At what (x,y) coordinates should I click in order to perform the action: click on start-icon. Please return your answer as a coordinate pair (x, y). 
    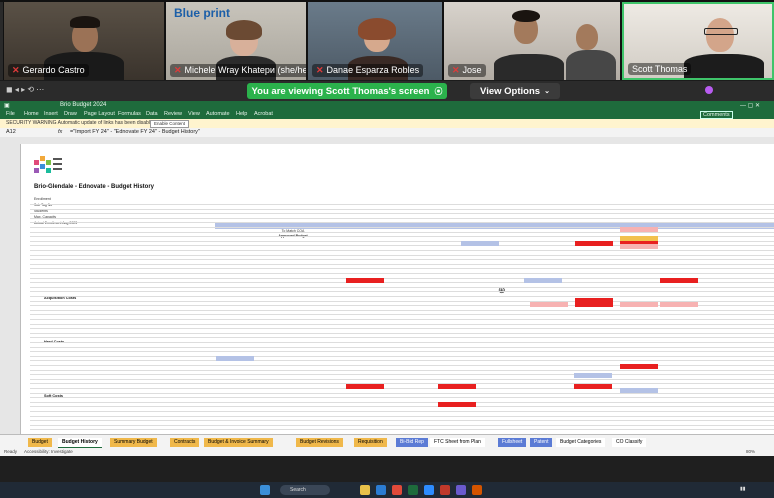
    Looking at the image, I should click on (265, 490).